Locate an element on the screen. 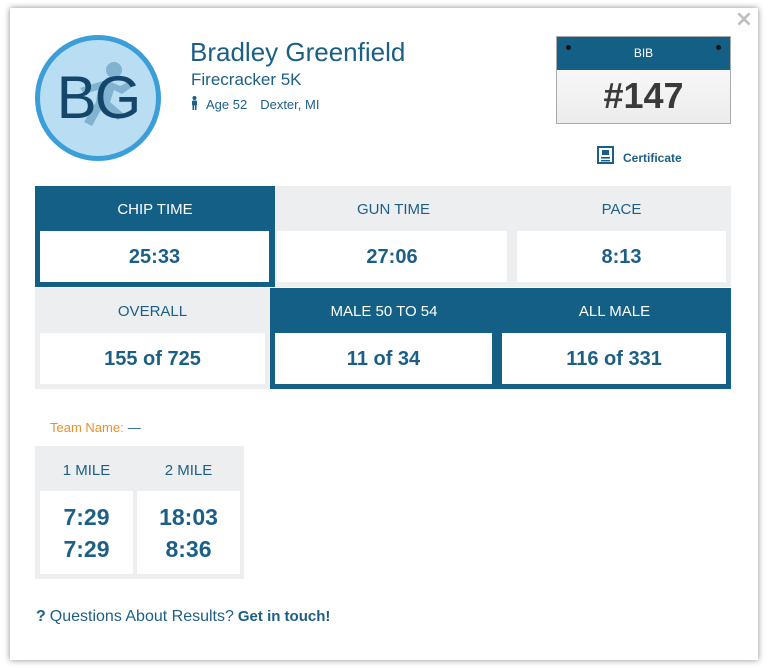 This screenshot has height=668, width=770. team-name: Team Name: — is located at coordinates (95, 427).